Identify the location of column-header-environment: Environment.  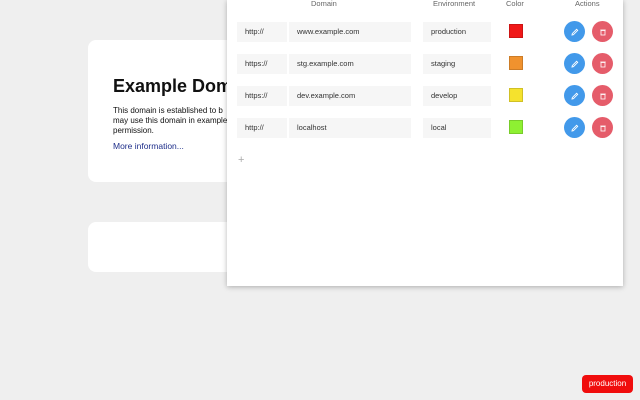
(454, 4).